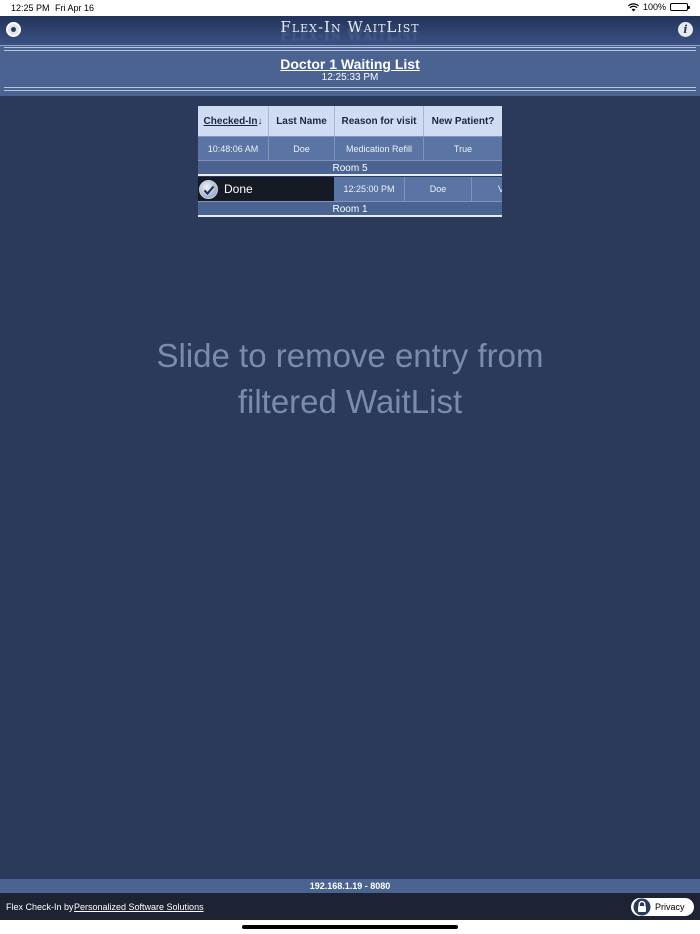 Image resolution: width=700 pixels, height=934 pixels. Describe the element at coordinates (685, 29) in the screenshot. I see `info-icon: i` at that location.